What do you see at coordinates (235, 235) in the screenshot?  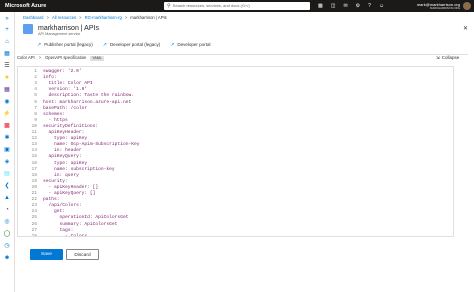 I see `editor-line: 28 - Colors` at bounding box center [235, 235].